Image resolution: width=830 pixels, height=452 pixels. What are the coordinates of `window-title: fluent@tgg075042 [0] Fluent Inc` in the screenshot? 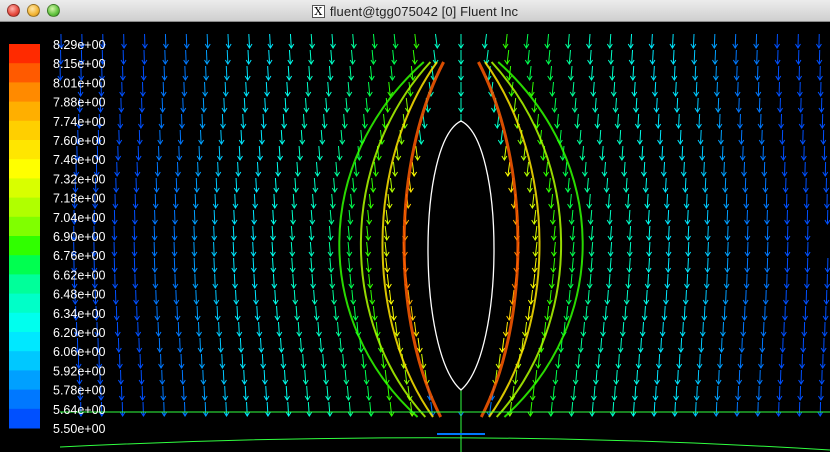 It's located at (424, 11).